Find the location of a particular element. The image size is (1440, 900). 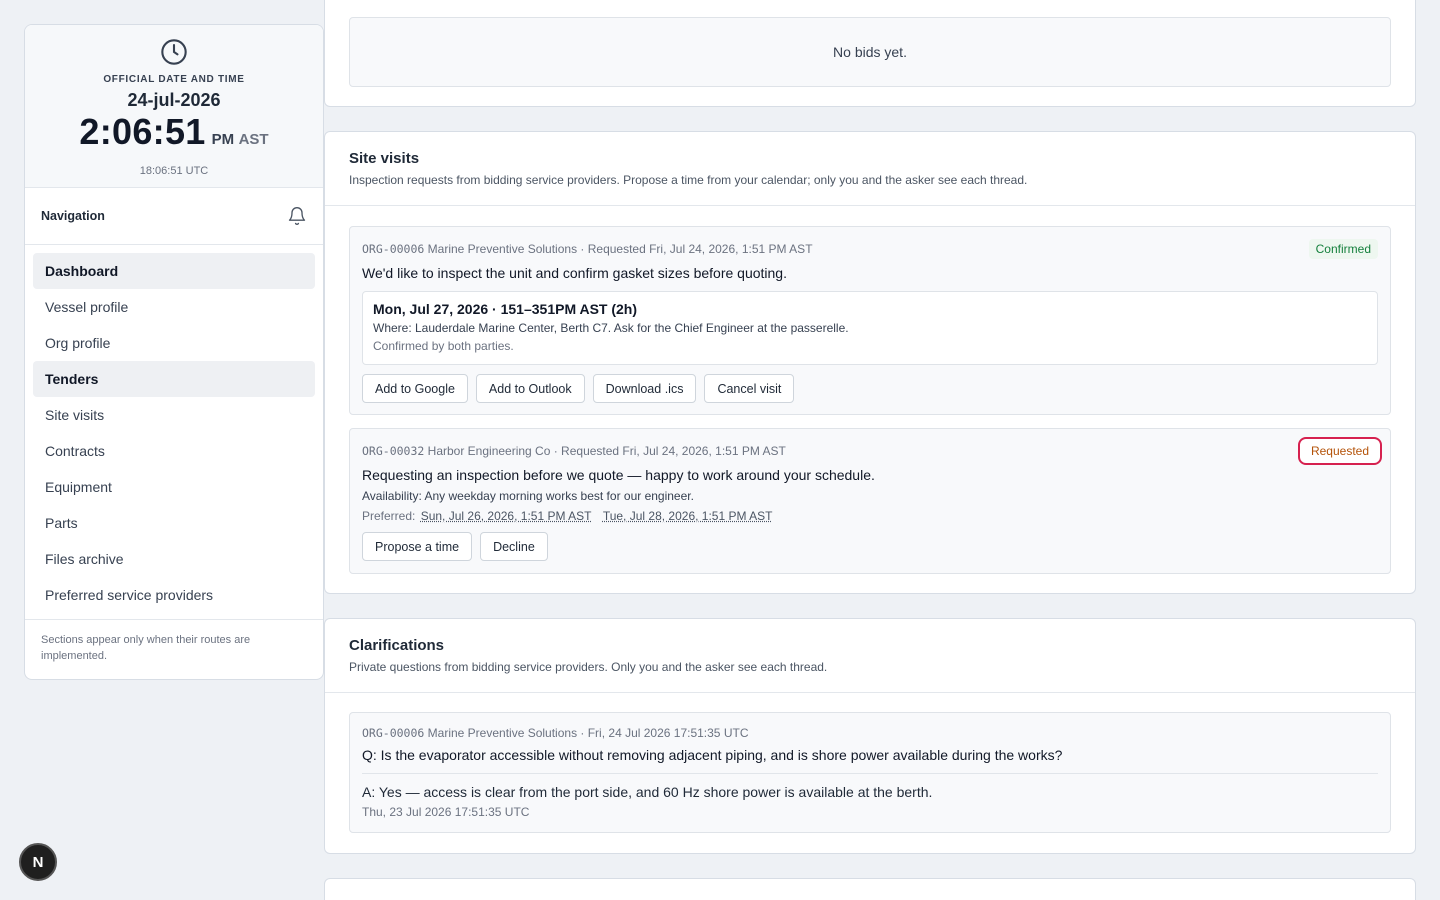

clarifications-title: Clarifications is located at coordinates (397, 645).